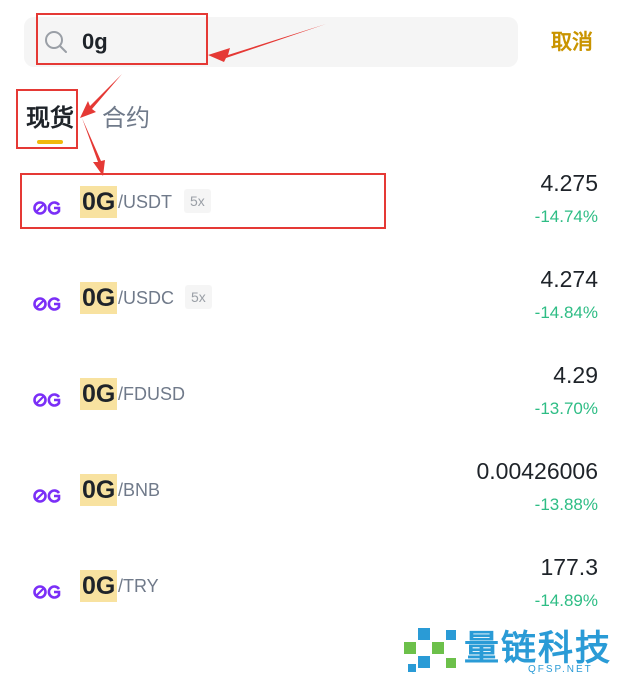  What do you see at coordinates (282, 42) in the screenshot?
I see `search-input` at bounding box center [282, 42].